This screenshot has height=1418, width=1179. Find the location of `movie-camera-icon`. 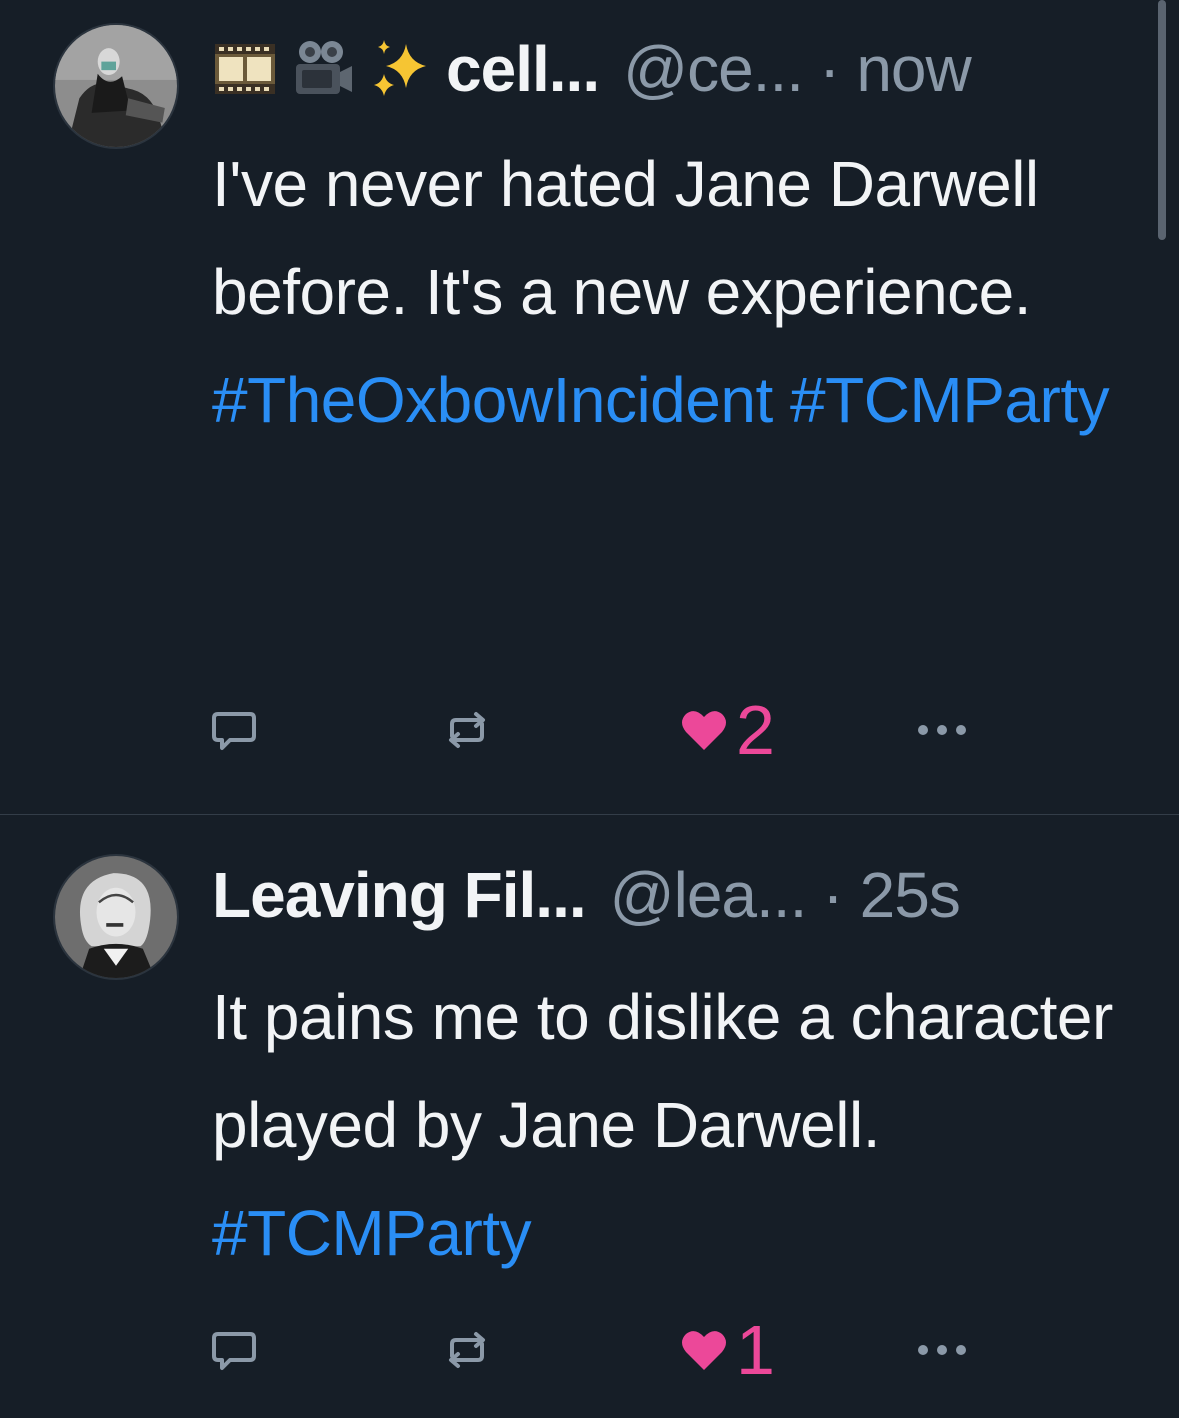

movie-camera-icon is located at coordinates (323, 69).